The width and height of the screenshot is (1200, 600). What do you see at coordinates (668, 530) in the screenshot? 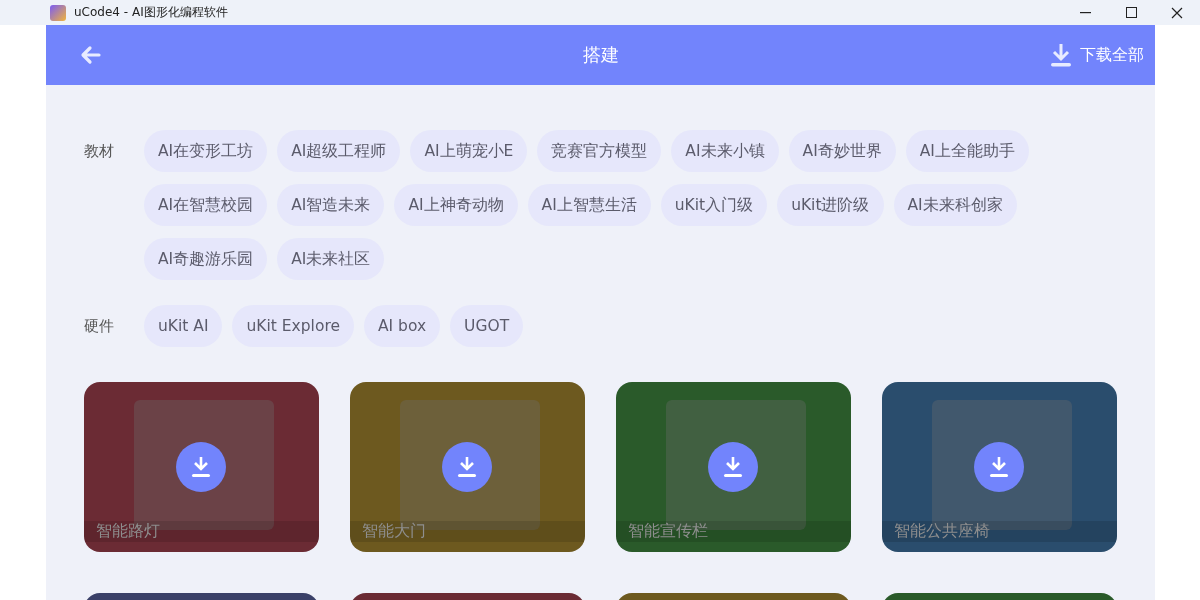
I see `card-title: 智能宣传栏` at bounding box center [668, 530].